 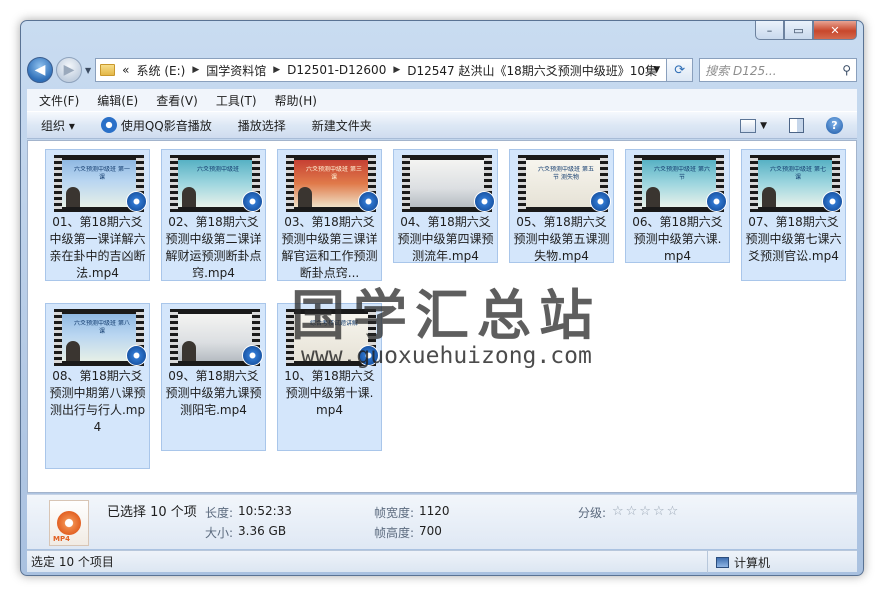 I want to click on new-folder-button: 新建文件夹, so click(x=342, y=125).